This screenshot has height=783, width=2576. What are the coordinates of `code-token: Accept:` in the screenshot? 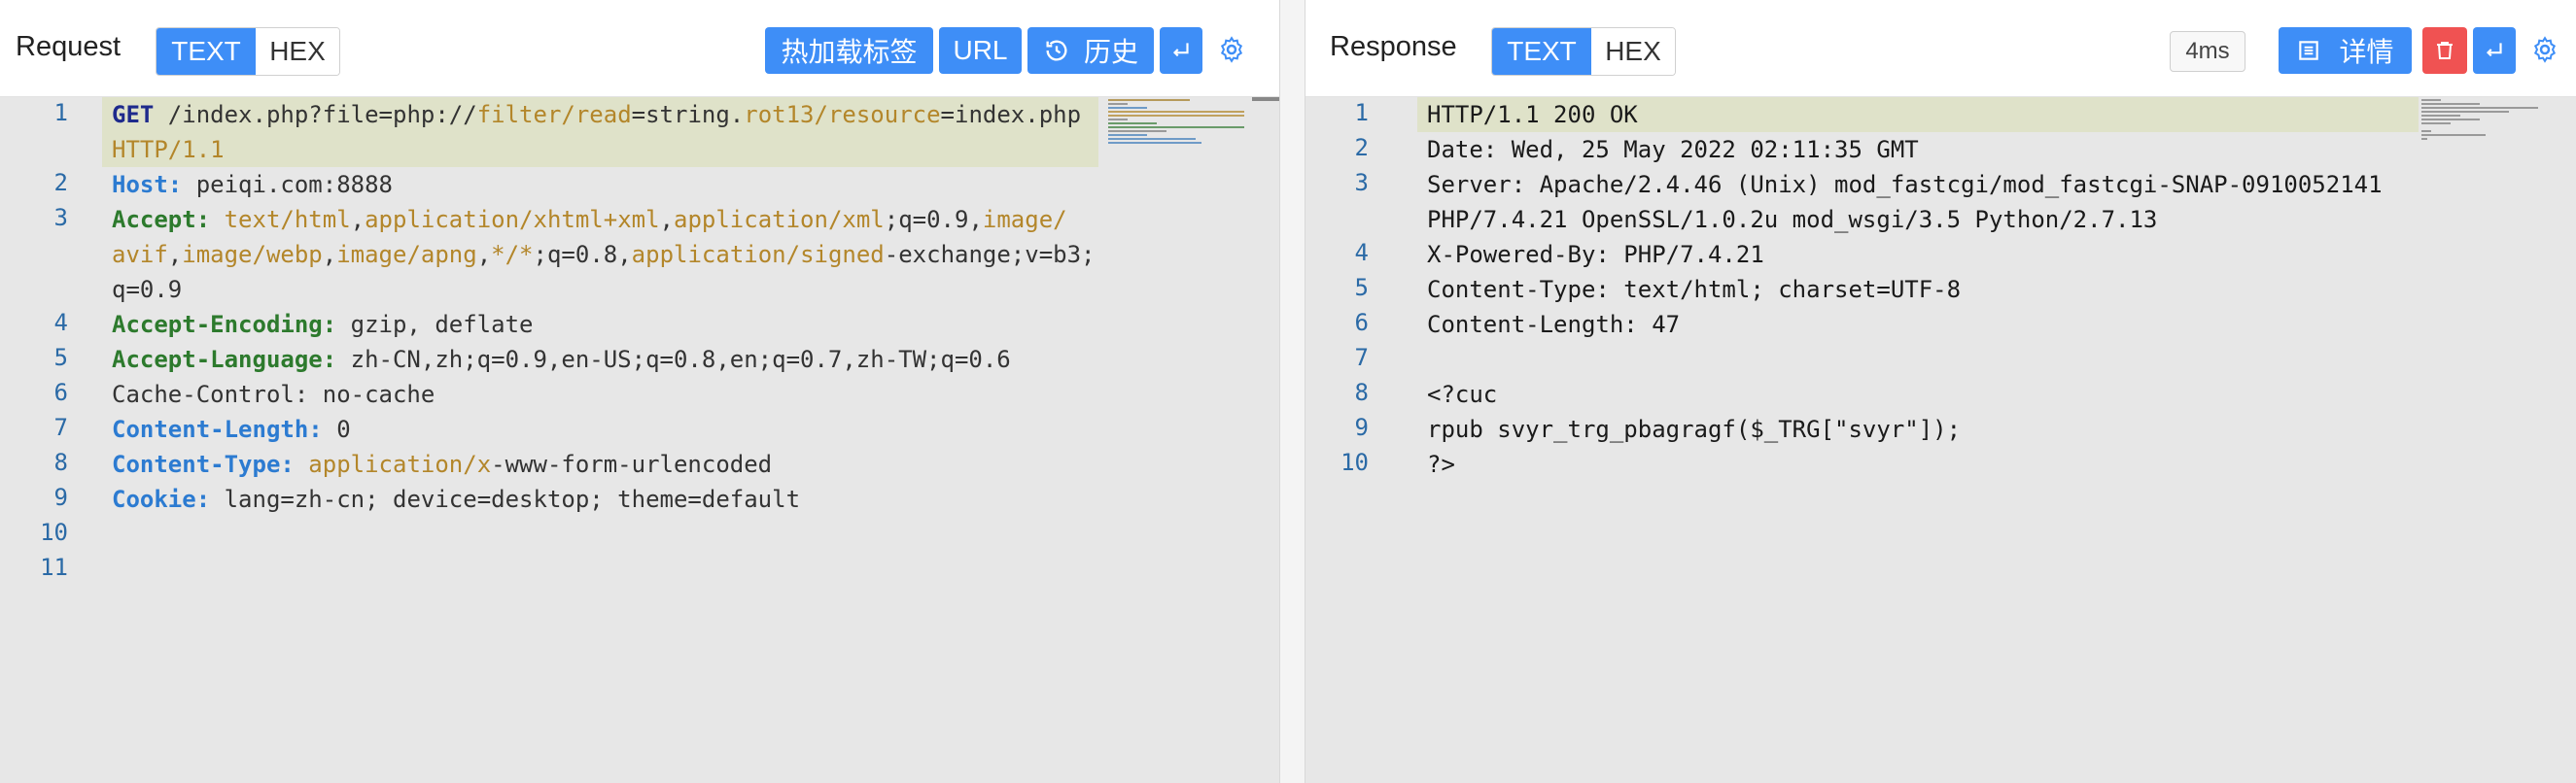 It's located at (161, 219).